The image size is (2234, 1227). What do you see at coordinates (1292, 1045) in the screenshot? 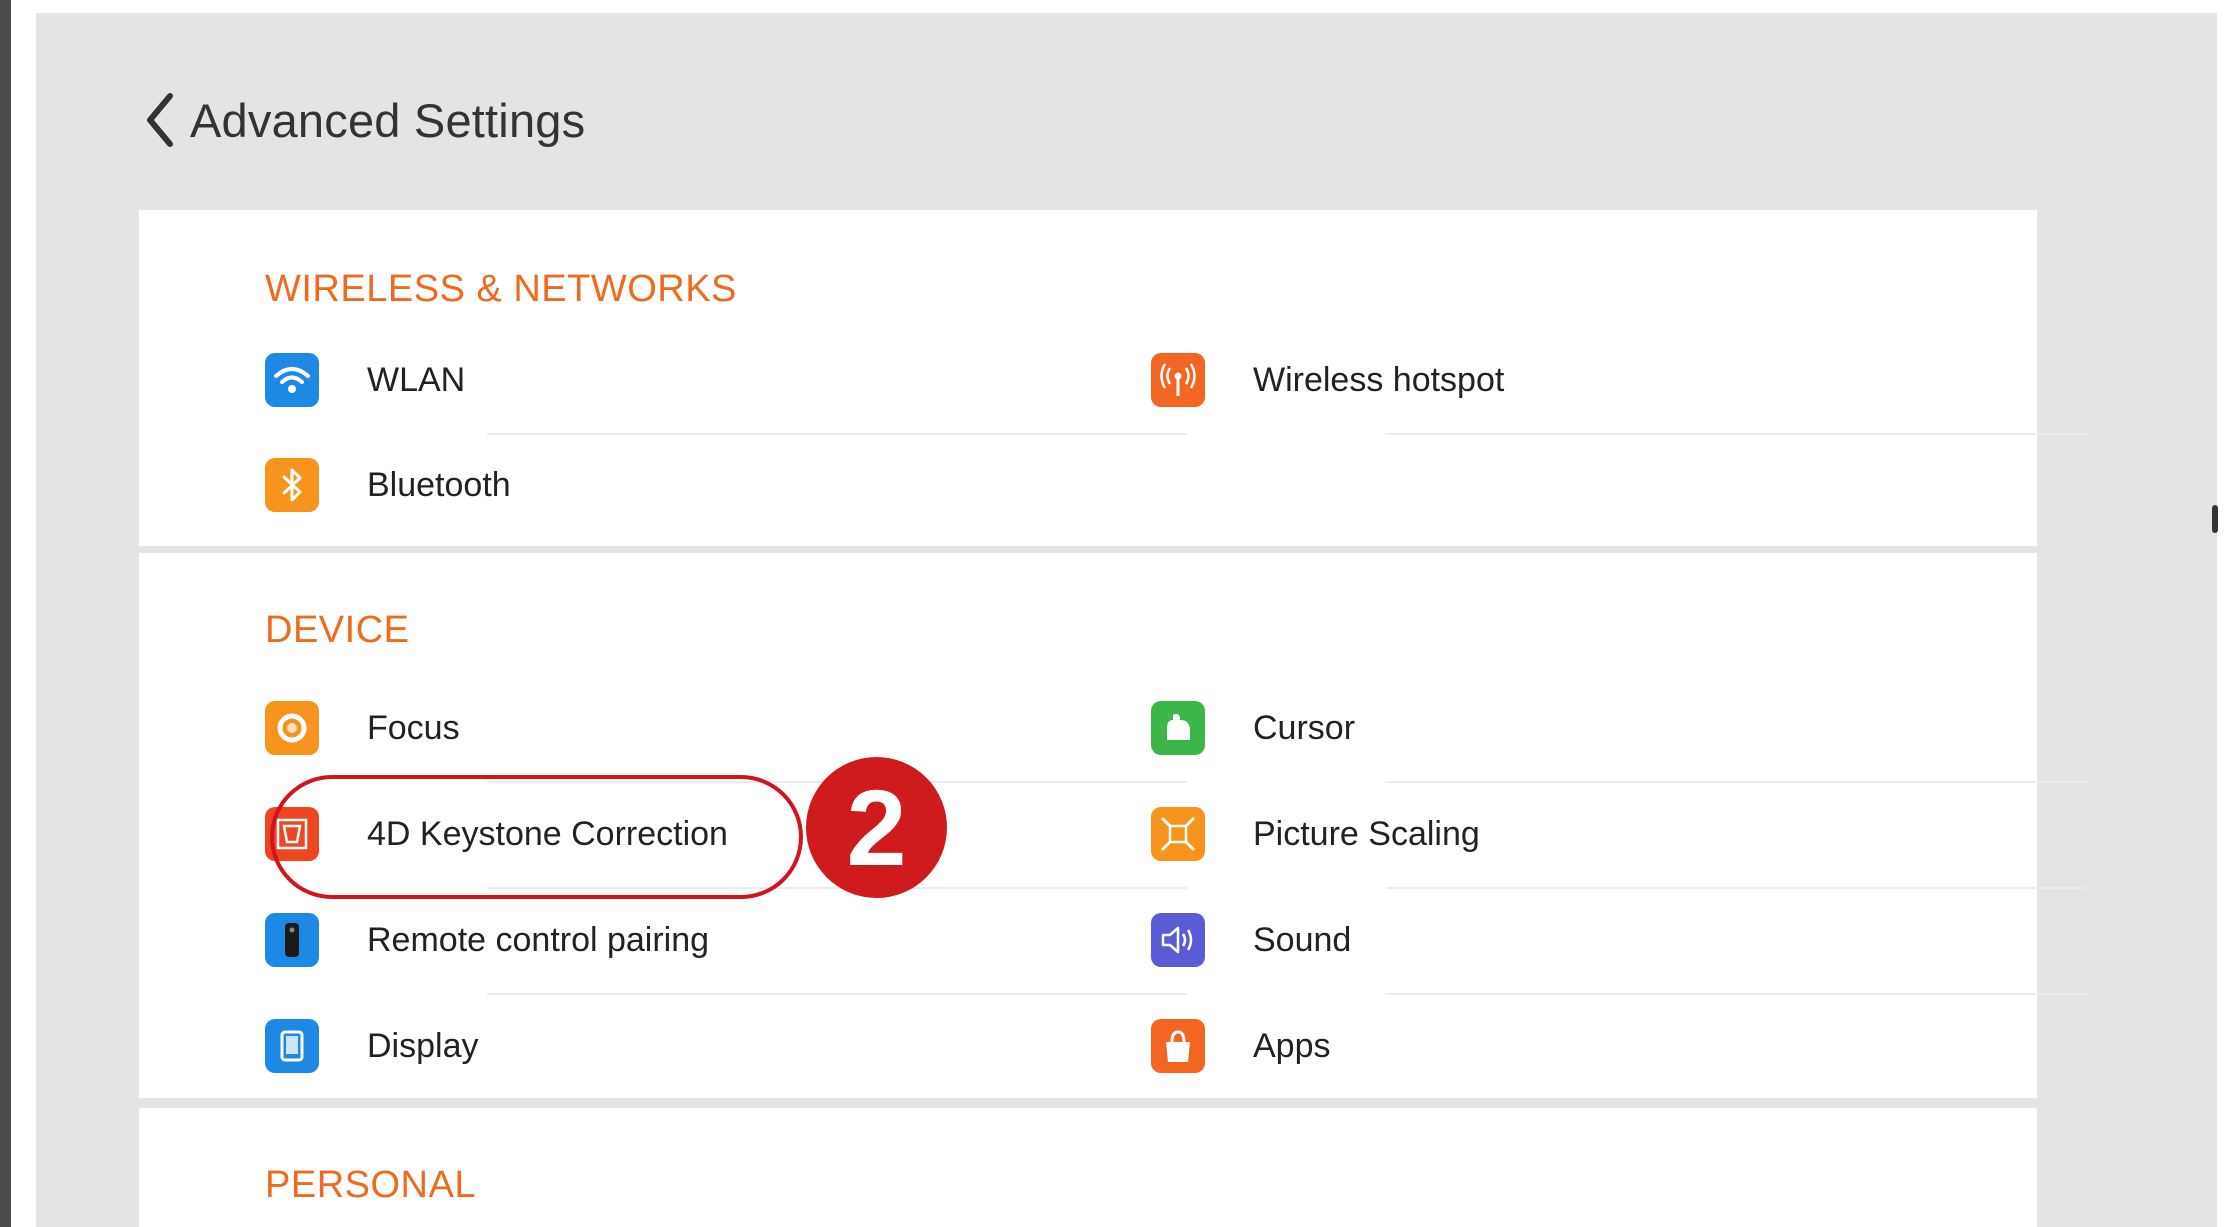
I see `setting-label-apps: Apps` at bounding box center [1292, 1045].